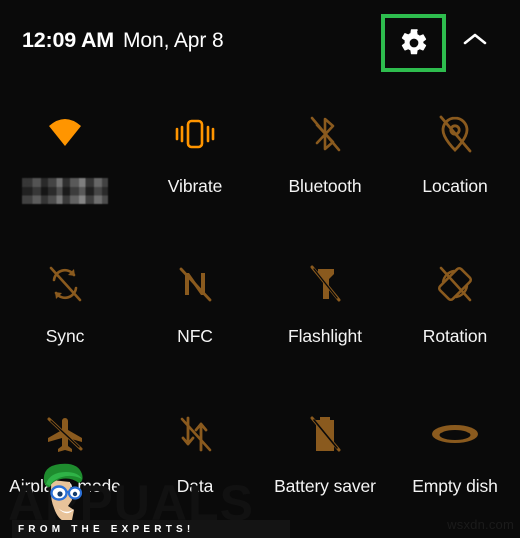 The image size is (520, 538). Describe the element at coordinates (65, 167) in the screenshot. I see `tile-wifi` at that location.